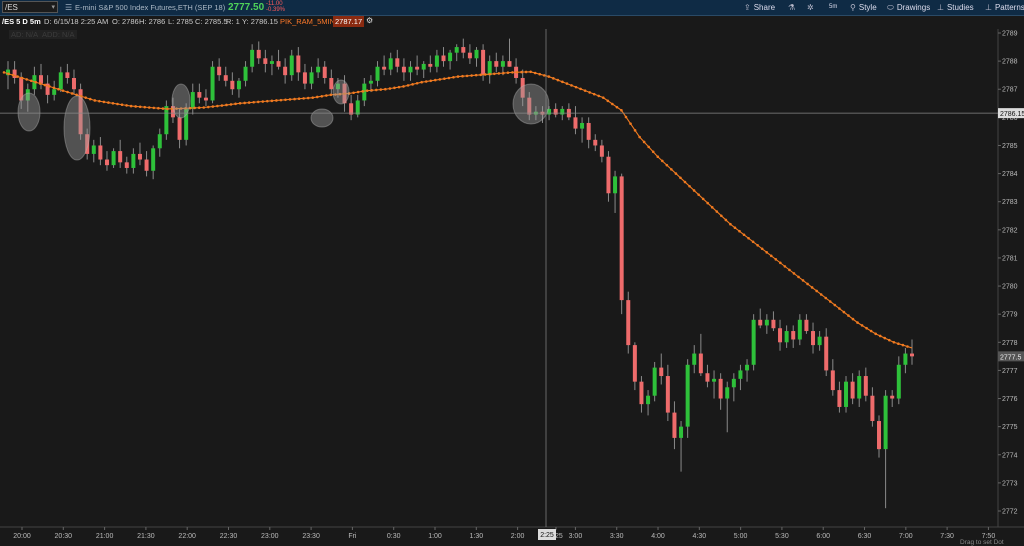  What do you see at coordinates (283, 120) in the screenshot?
I see `highlight-ellipses` at bounding box center [283, 120].